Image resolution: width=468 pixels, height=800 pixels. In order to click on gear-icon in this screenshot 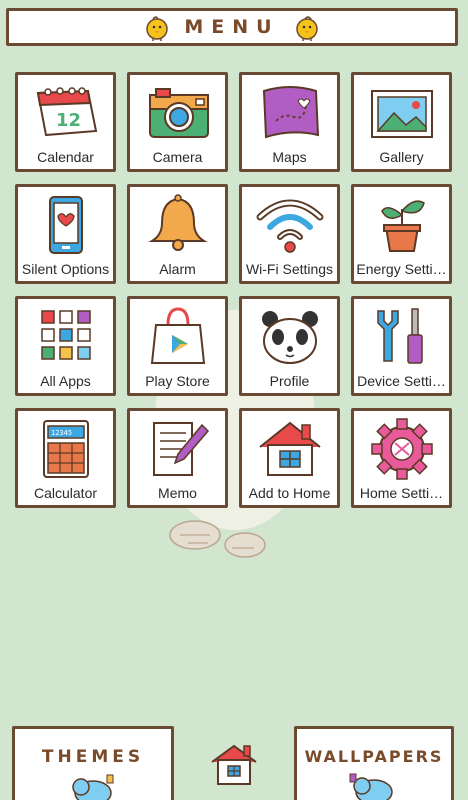, I will do `click(401, 449)`.